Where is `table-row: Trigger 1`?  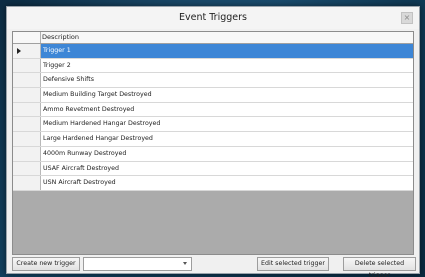 table-row: Trigger 1 is located at coordinates (213, 51).